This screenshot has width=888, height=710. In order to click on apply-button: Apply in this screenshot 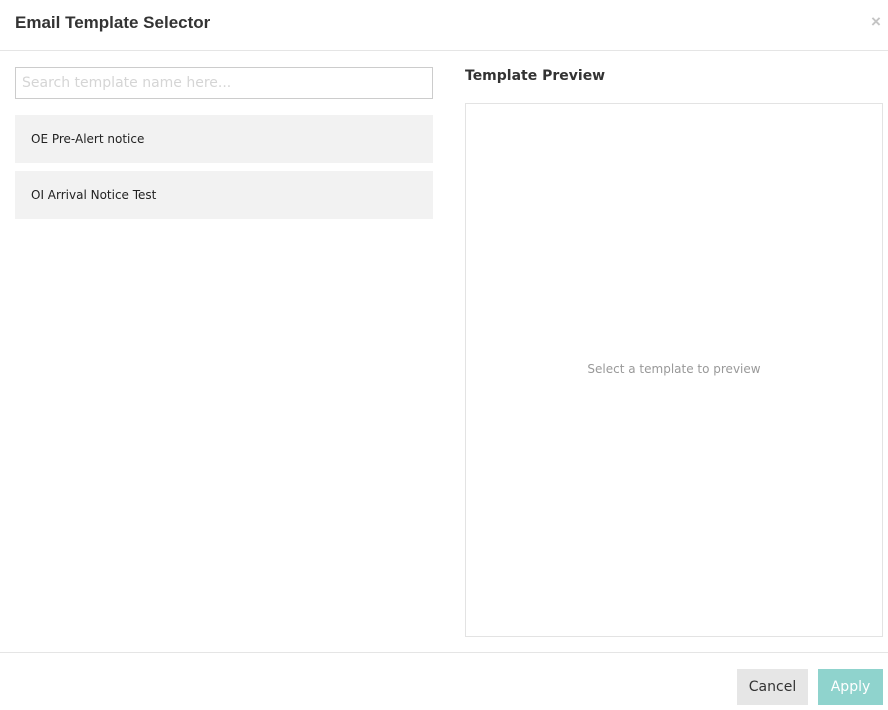, I will do `click(850, 687)`.